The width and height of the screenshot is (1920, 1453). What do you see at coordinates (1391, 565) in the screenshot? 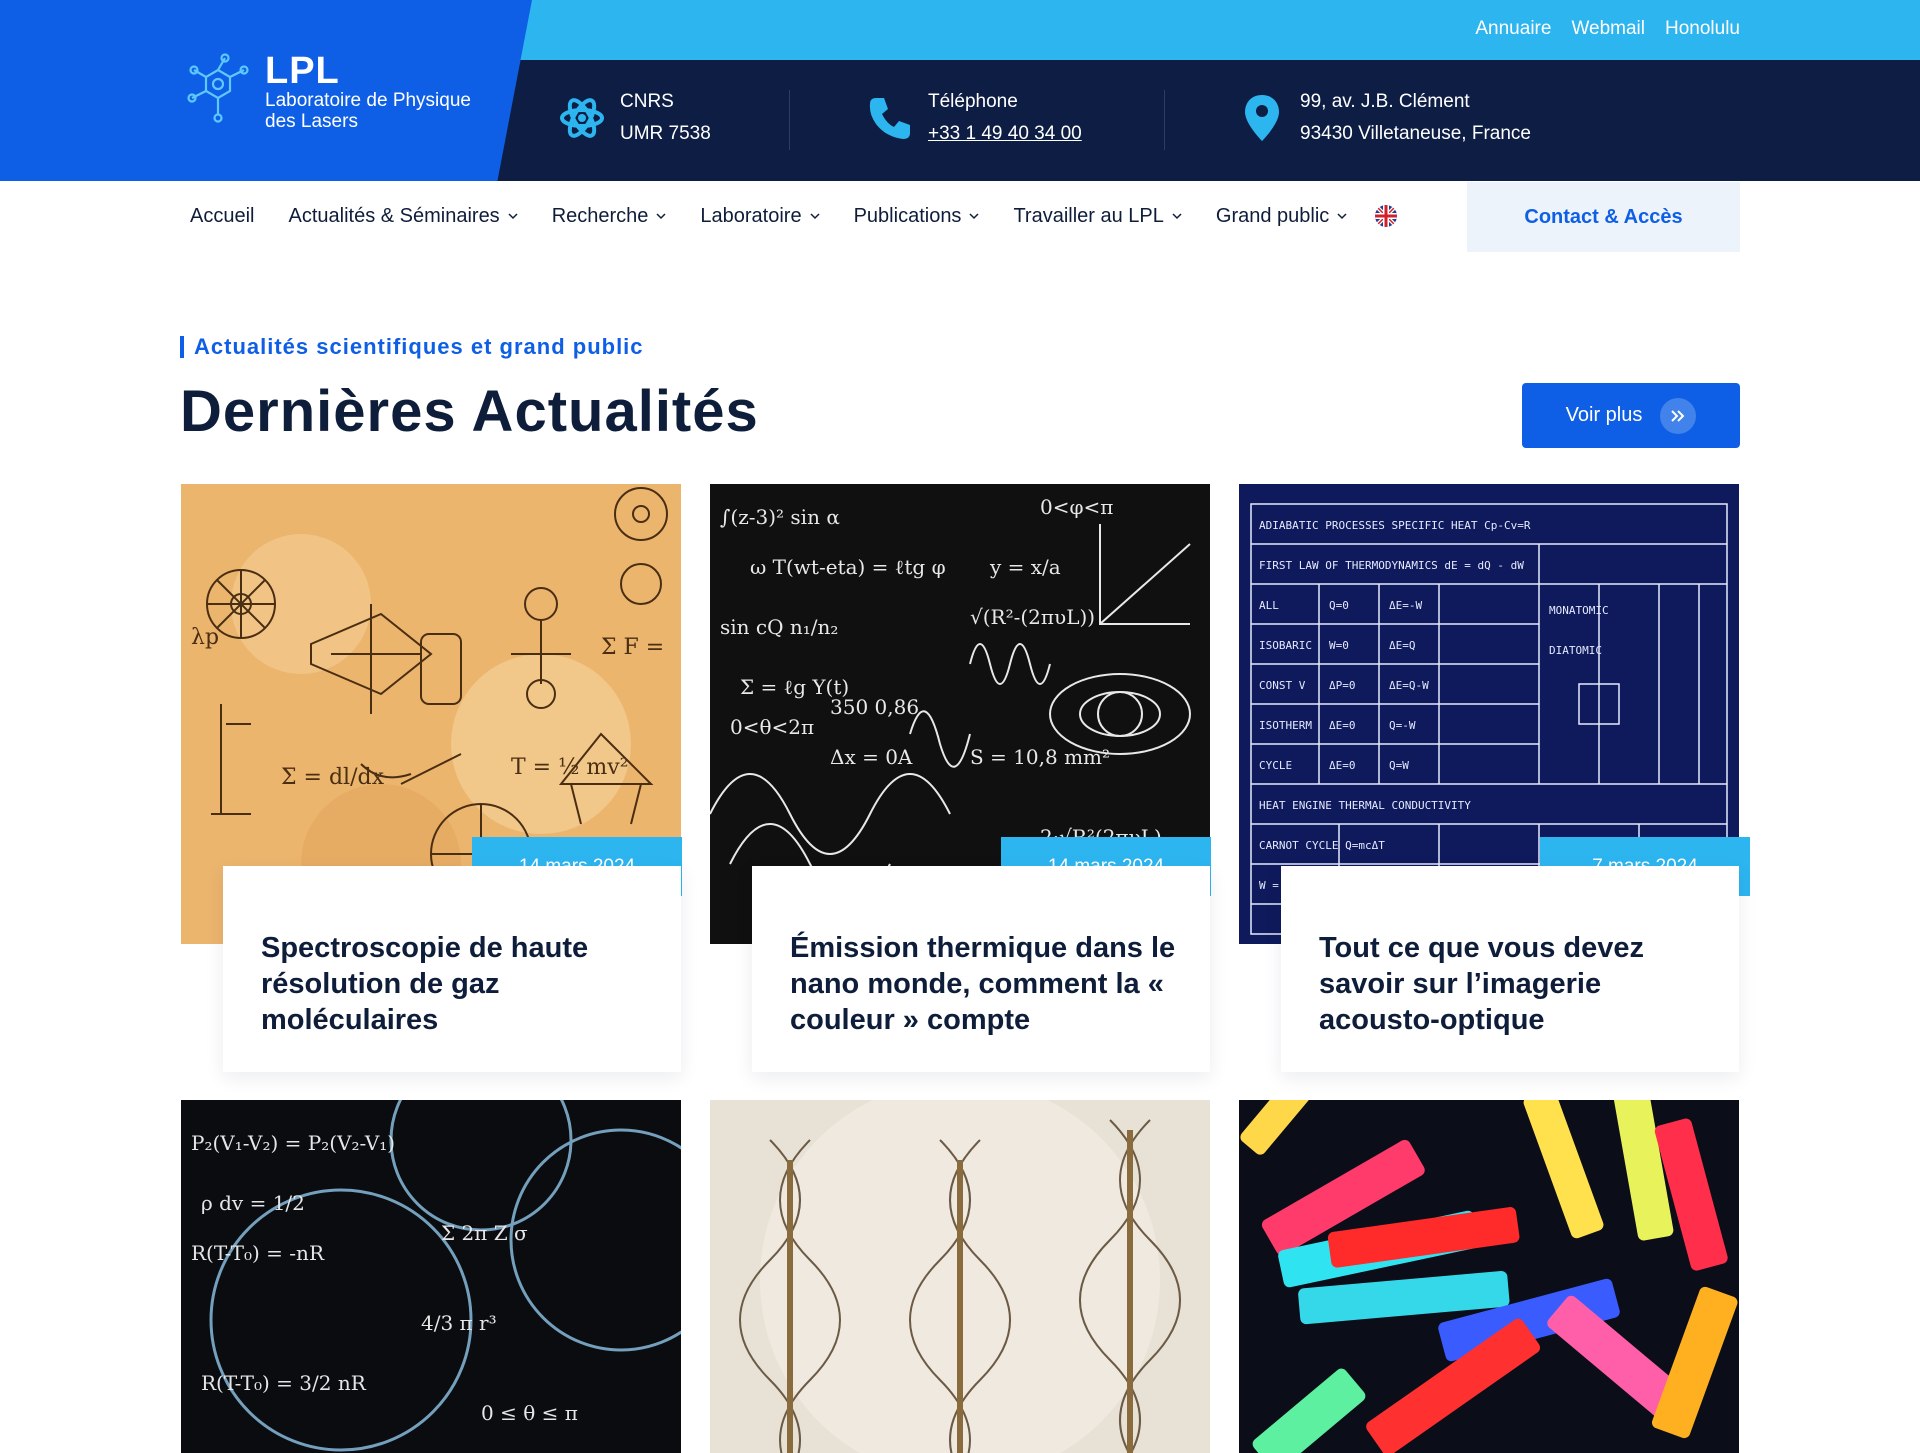
I see `svg-text:FIRST LAW OF THERMODYNAMICS: FIRST LAW OF THERMODYNAMICS dE = dQ - dW` at bounding box center [1391, 565].